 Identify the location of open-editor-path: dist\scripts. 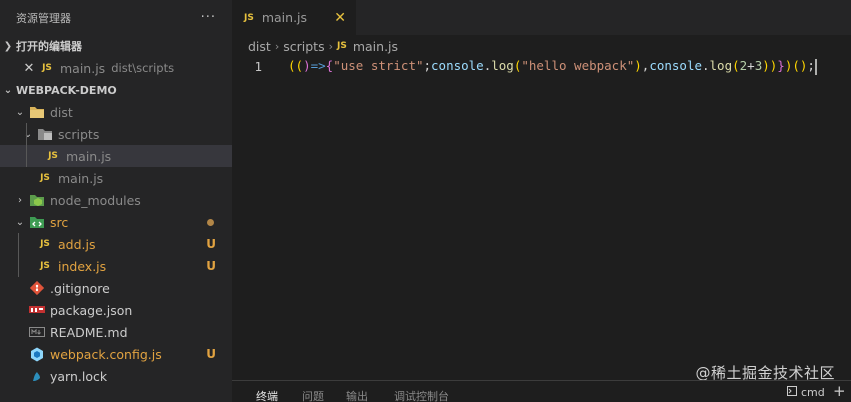
(143, 68).